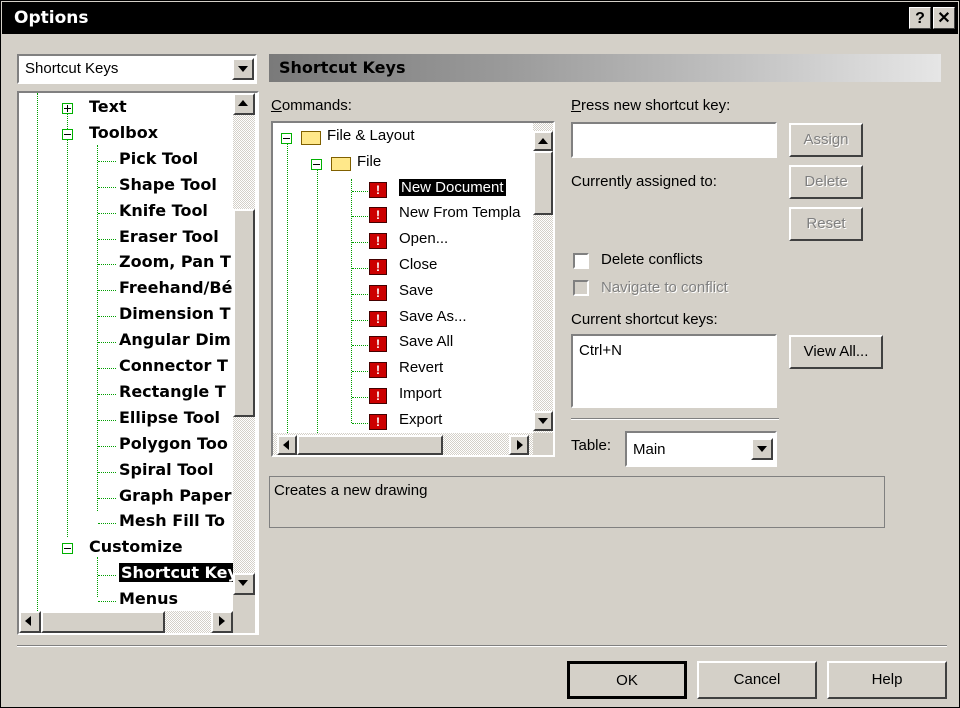  What do you see at coordinates (172, 391) in the screenshot?
I see `tree-item: Rectangle T` at bounding box center [172, 391].